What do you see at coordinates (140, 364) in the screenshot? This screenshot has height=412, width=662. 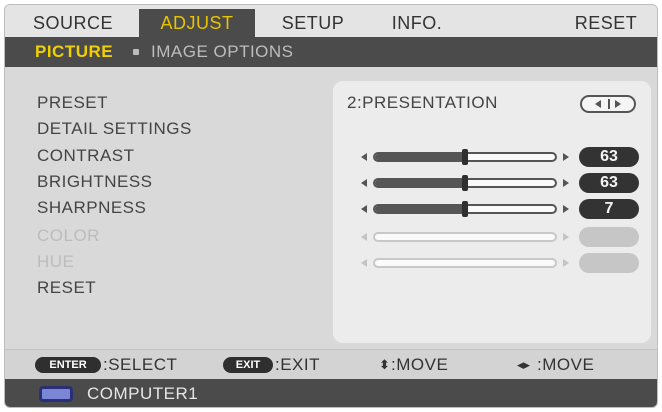 I see `select-hint: :SELECT` at bounding box center [140, 364].